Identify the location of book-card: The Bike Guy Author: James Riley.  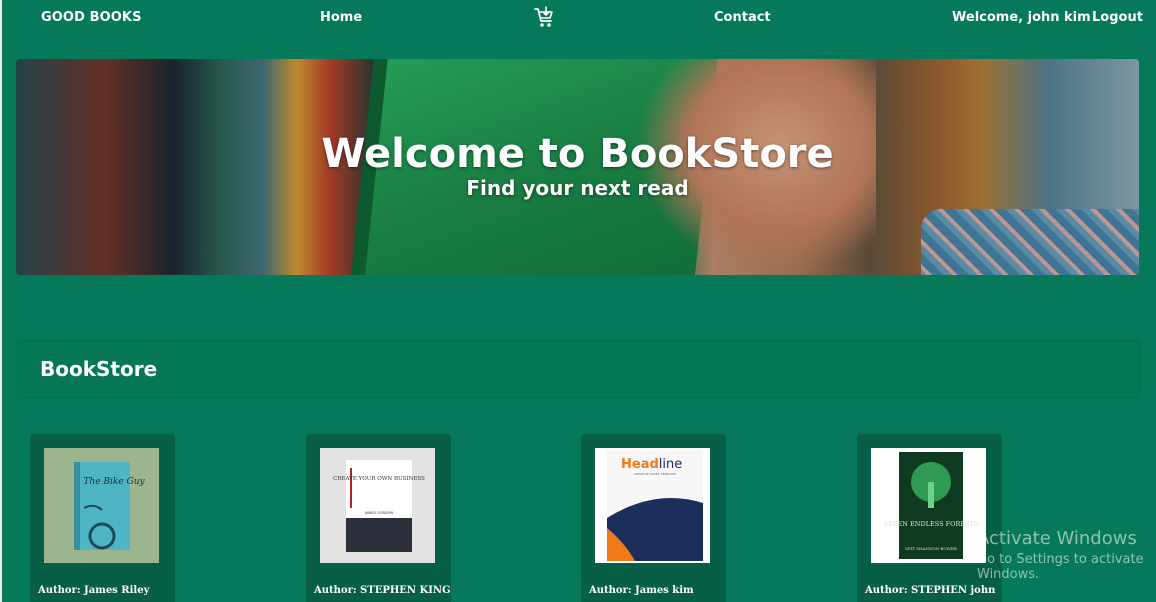
(102, 518).